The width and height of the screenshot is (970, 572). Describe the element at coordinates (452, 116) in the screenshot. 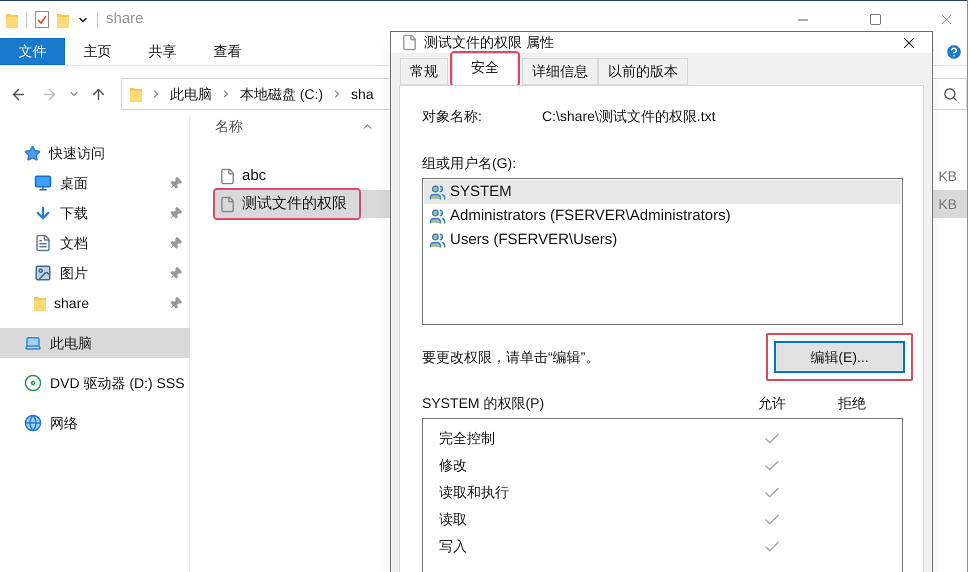

I see `field-label: 对象名称:` at that location.